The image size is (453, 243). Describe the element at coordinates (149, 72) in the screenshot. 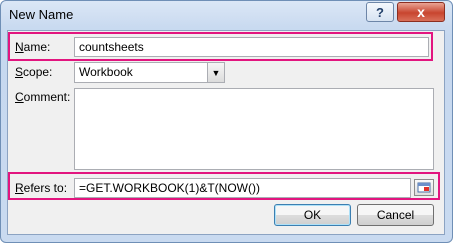

I see `scope-select: Workbook ▼` at that location.